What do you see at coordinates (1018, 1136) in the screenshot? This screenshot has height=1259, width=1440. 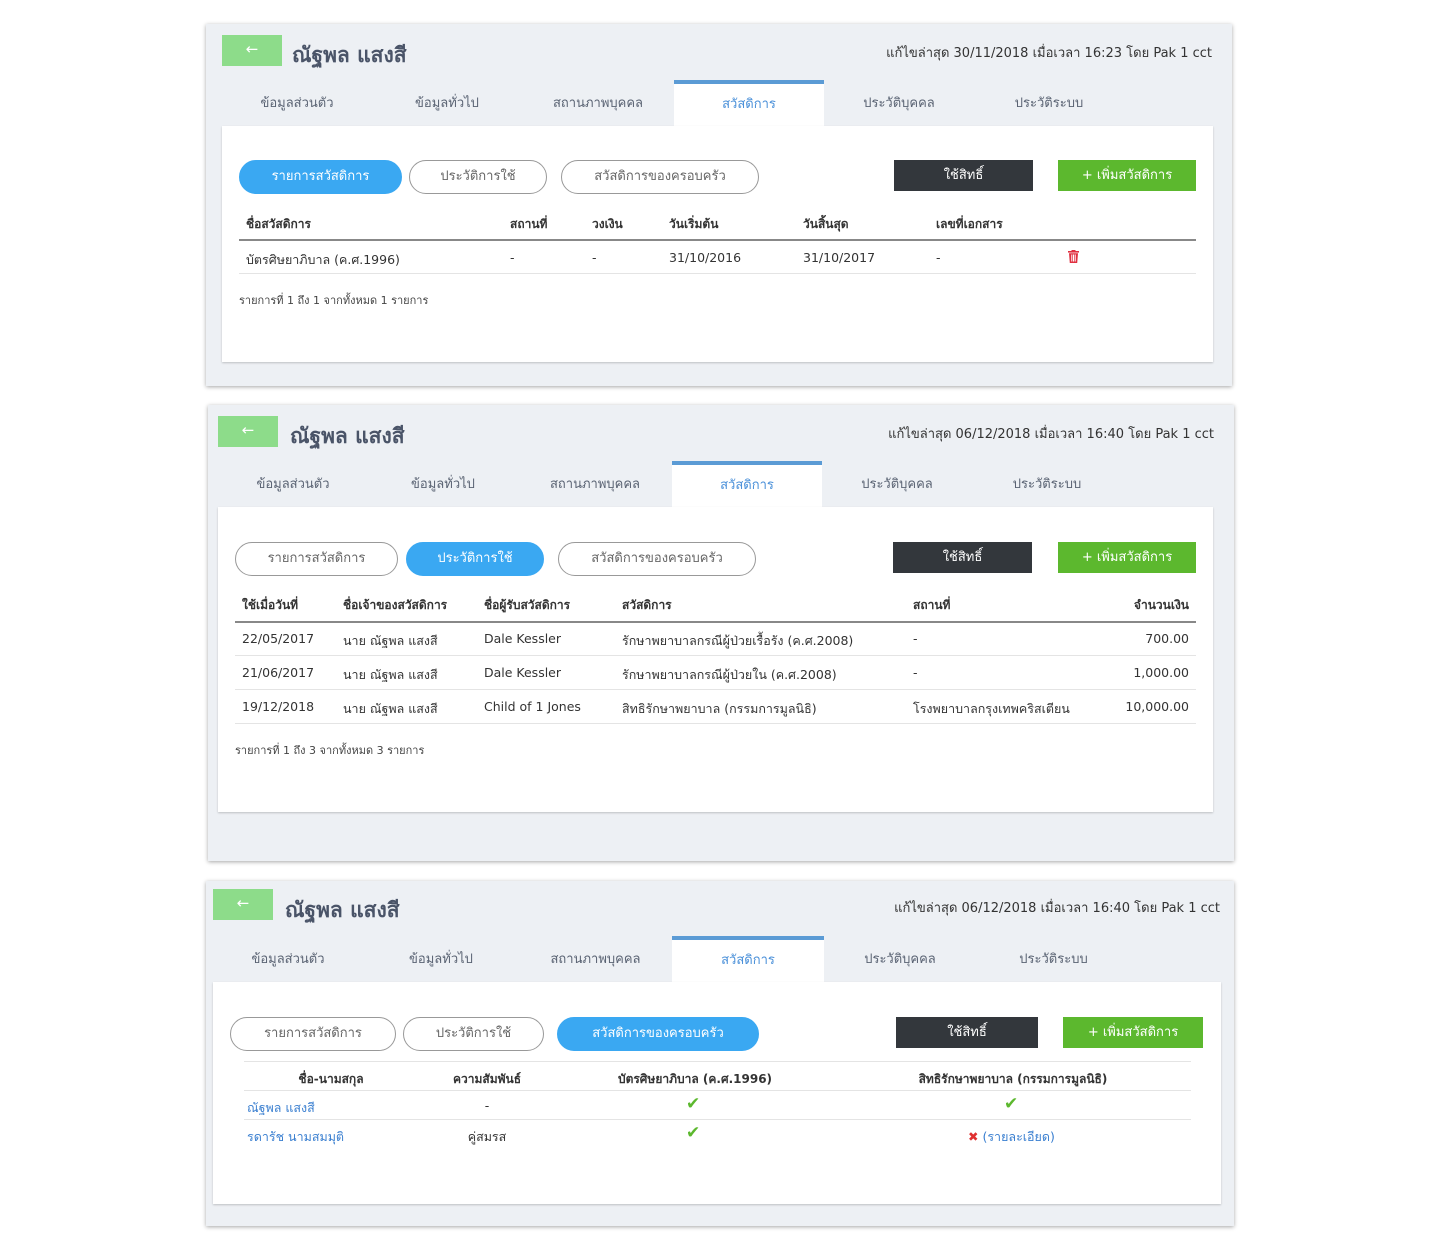 I see `detail-link: (รายละเอียด)` at bounding box center [1018, 1136].